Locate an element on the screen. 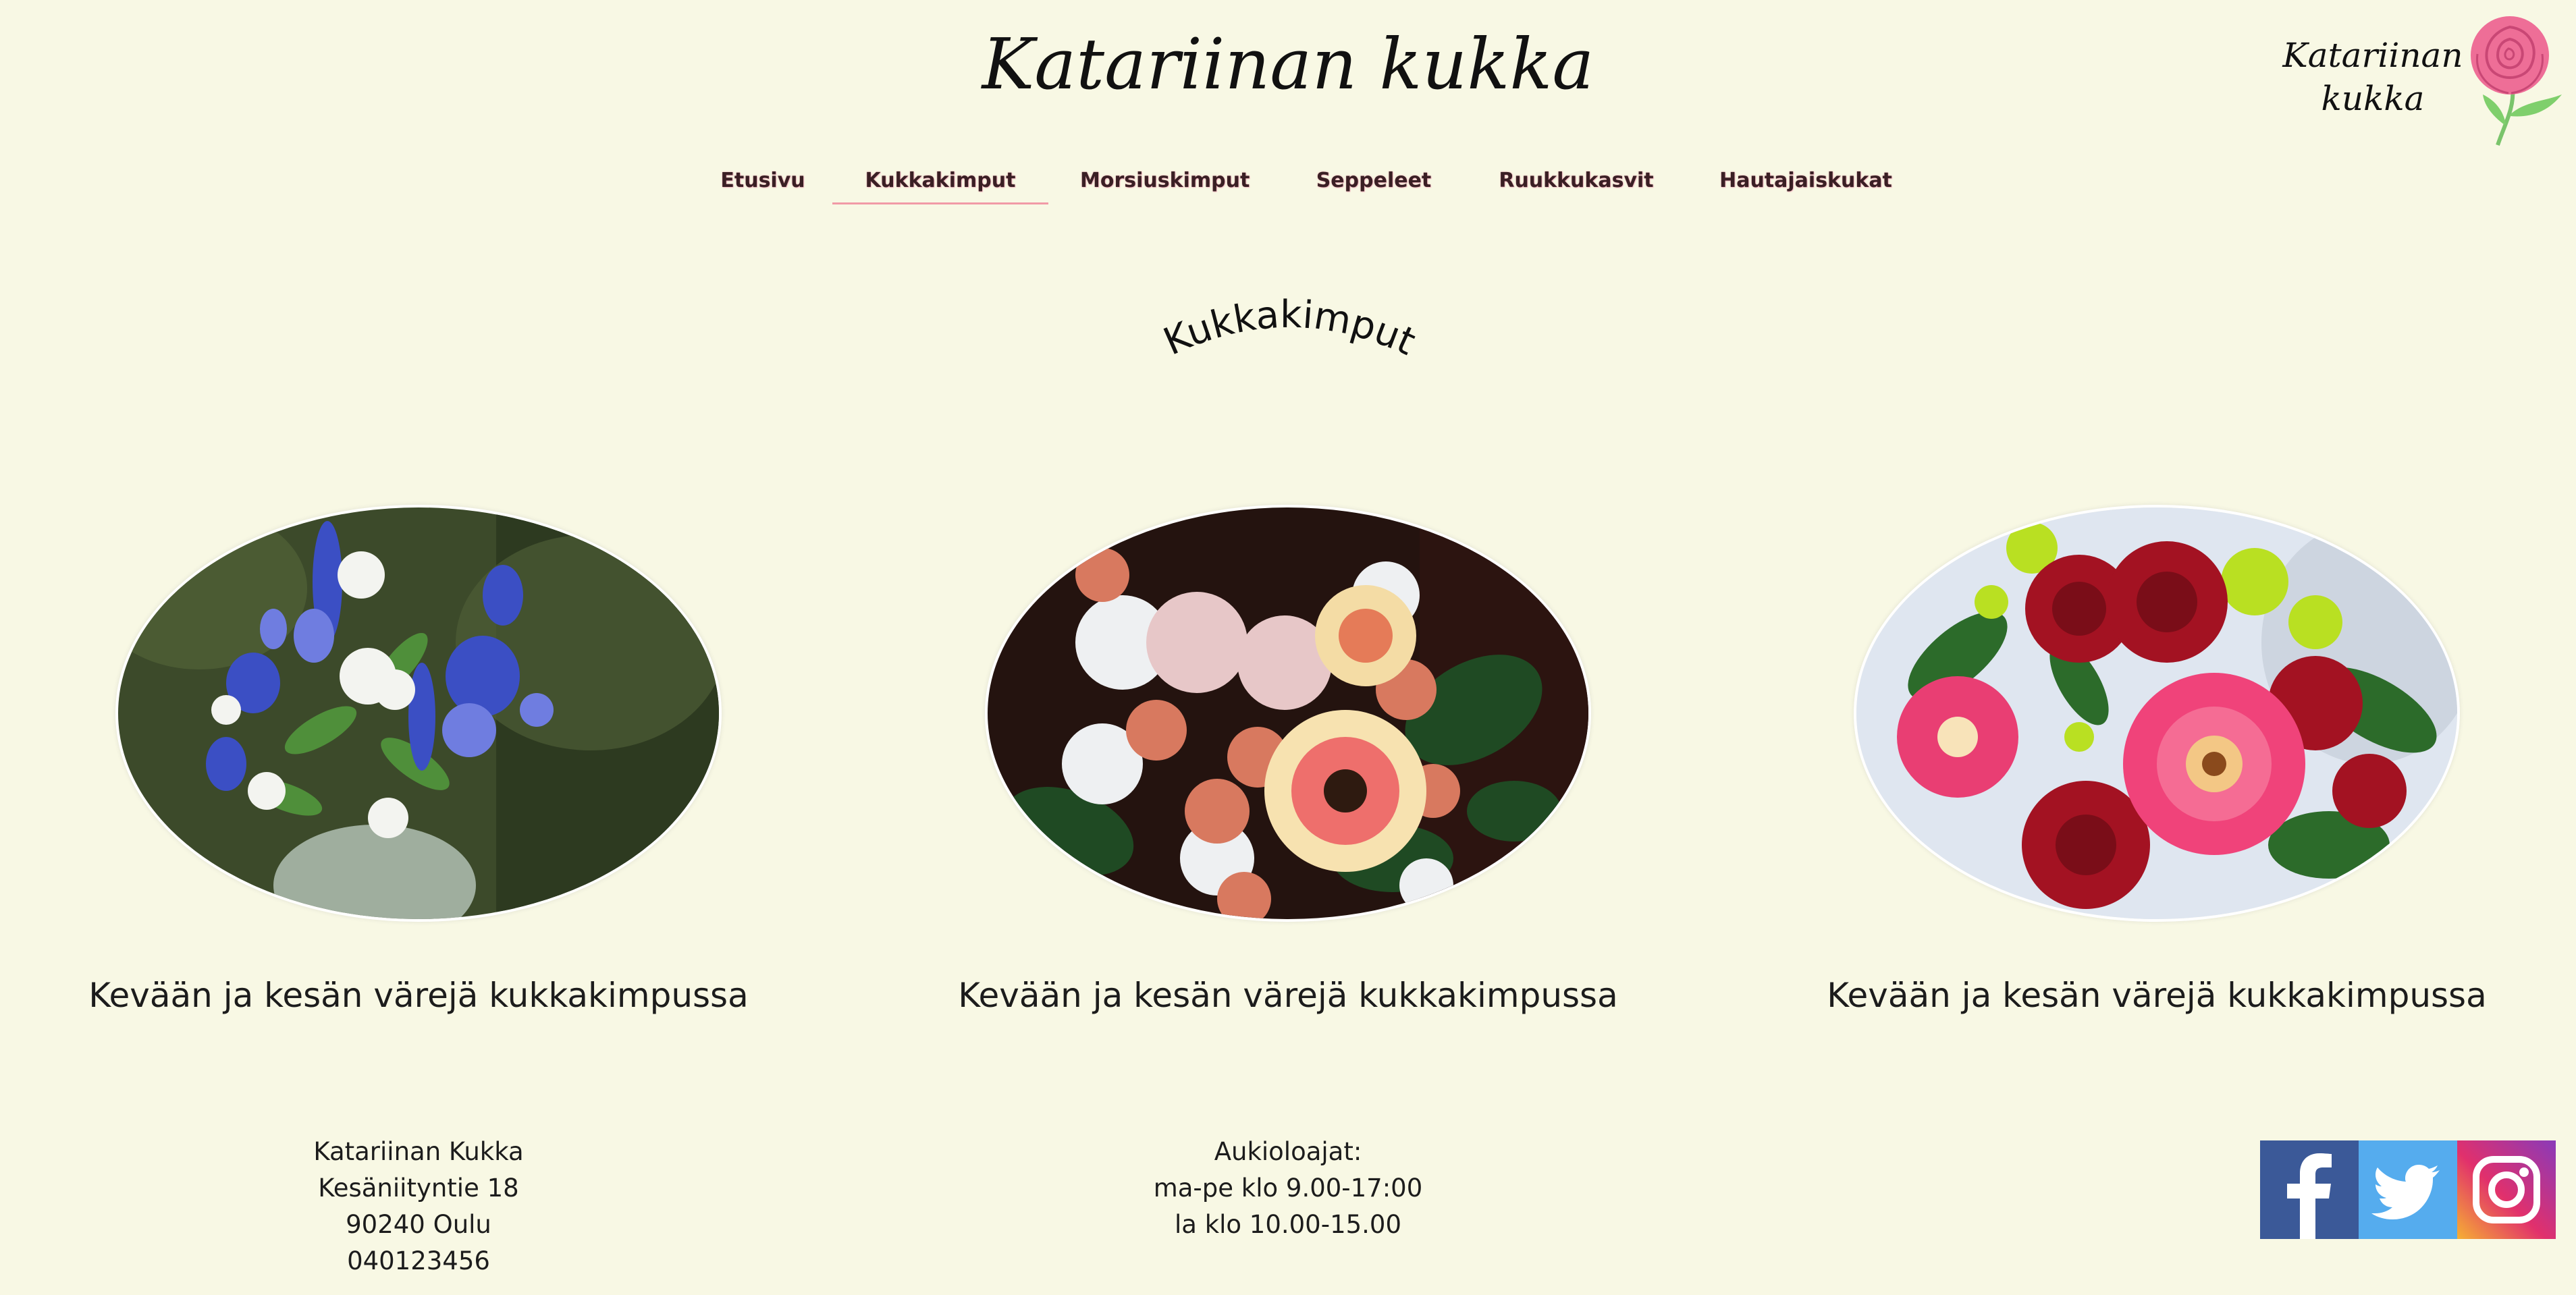 Image resolution: width=2576 pixels, height=1295 pixels. postal-city: 90240 Oulu is located at coordinates (418, 1224).